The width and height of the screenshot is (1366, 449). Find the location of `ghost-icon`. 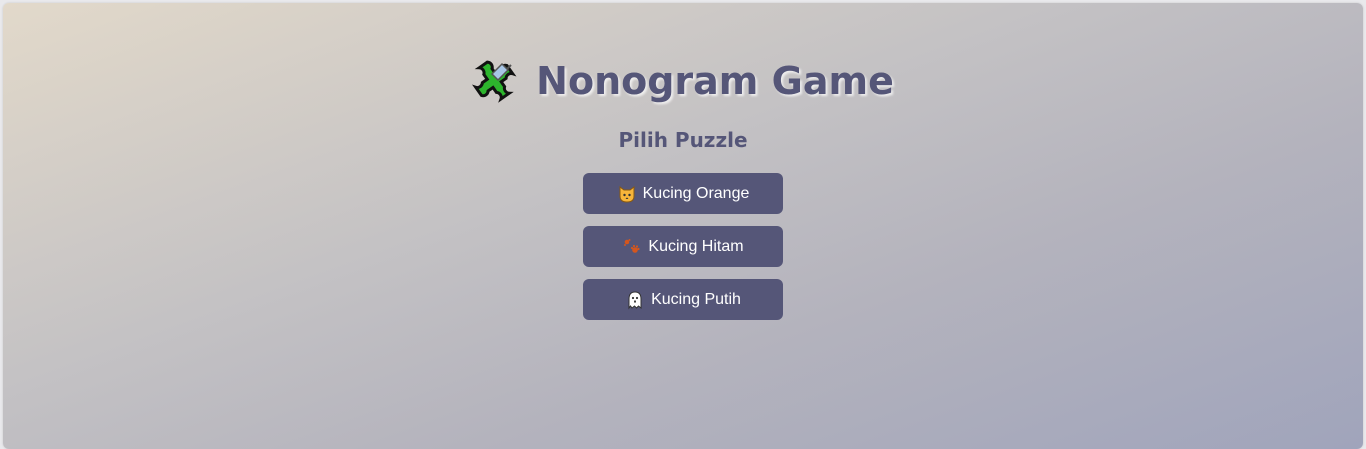

ghost-icon is located at coordinates (635, 300).